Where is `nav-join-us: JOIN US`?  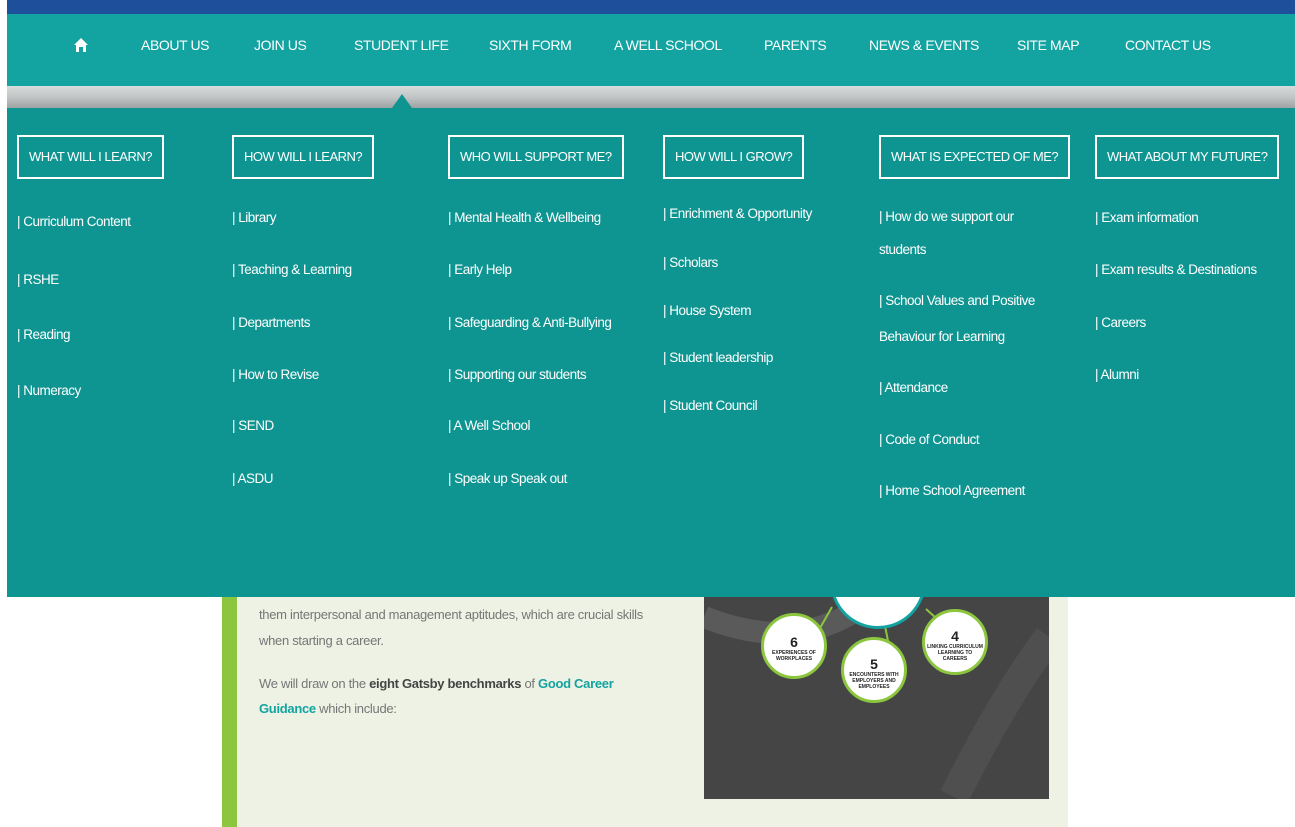 nav-join-us: JOIN US is located at coordinates (280, 45).